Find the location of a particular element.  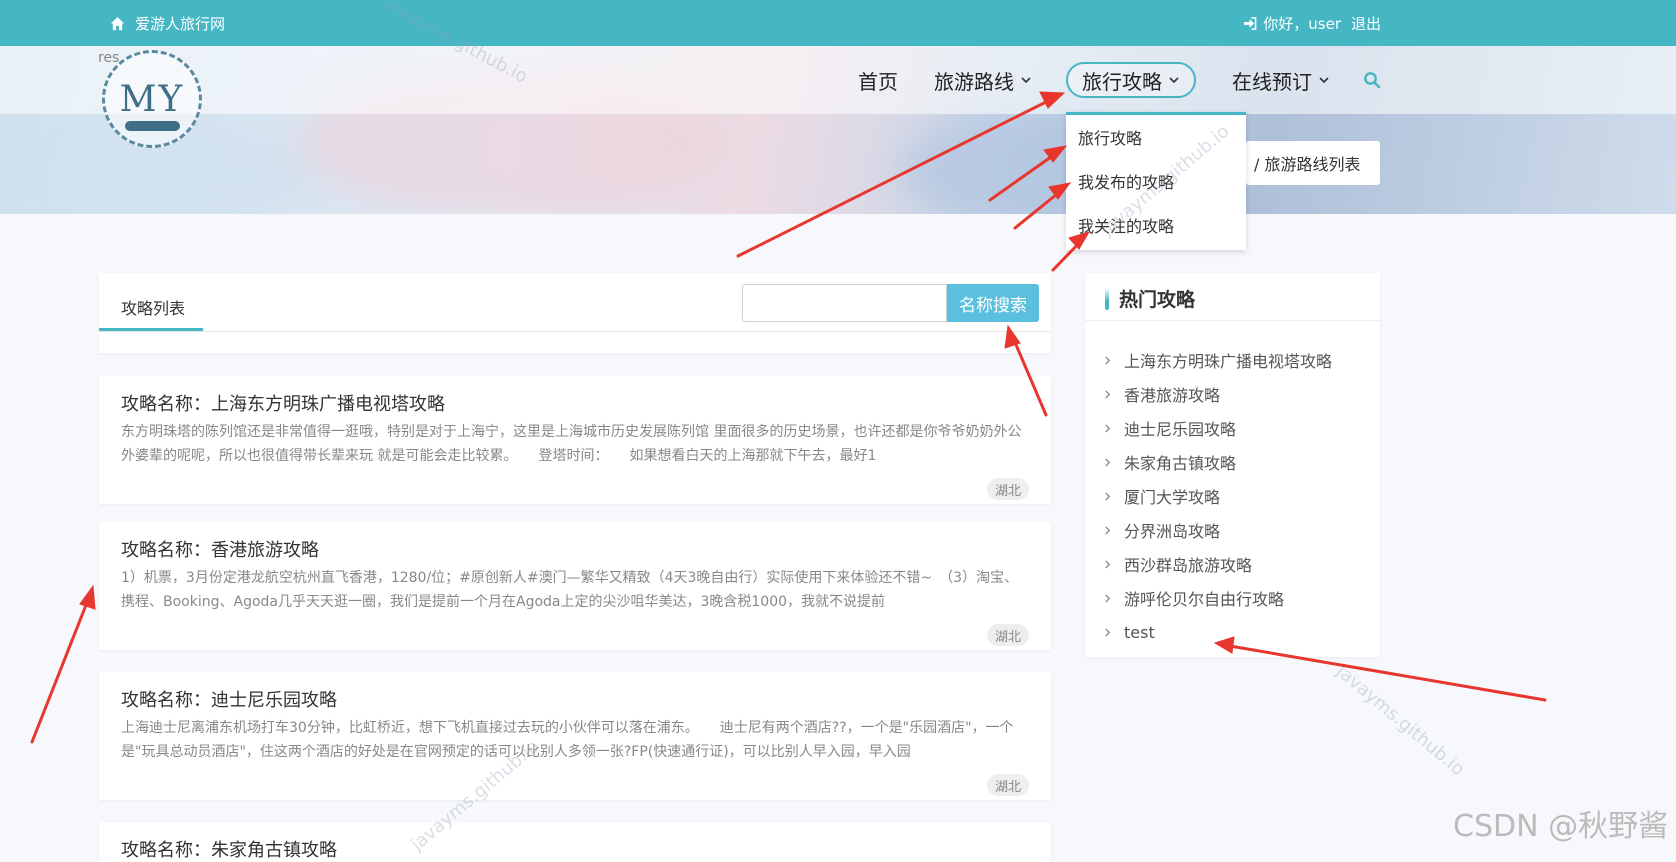

guide-title: 攻略名称：上海东方明珠广播电视塔攻略 is located at coordinates (283, 403).